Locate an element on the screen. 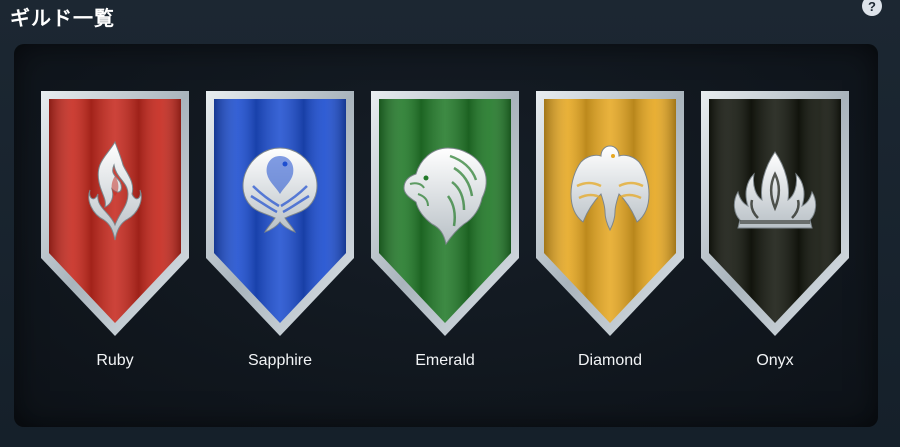  guild-card-onyx: Onyx is located at coordinates (775, 260).